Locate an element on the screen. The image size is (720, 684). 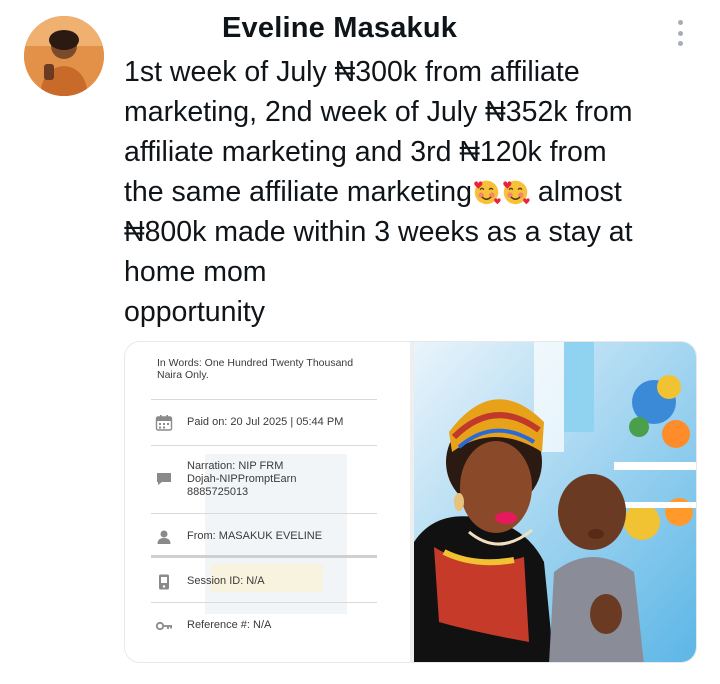
post-text-line: 1st week of July ₦300k from affiliate is located at coordinates (352, 72).